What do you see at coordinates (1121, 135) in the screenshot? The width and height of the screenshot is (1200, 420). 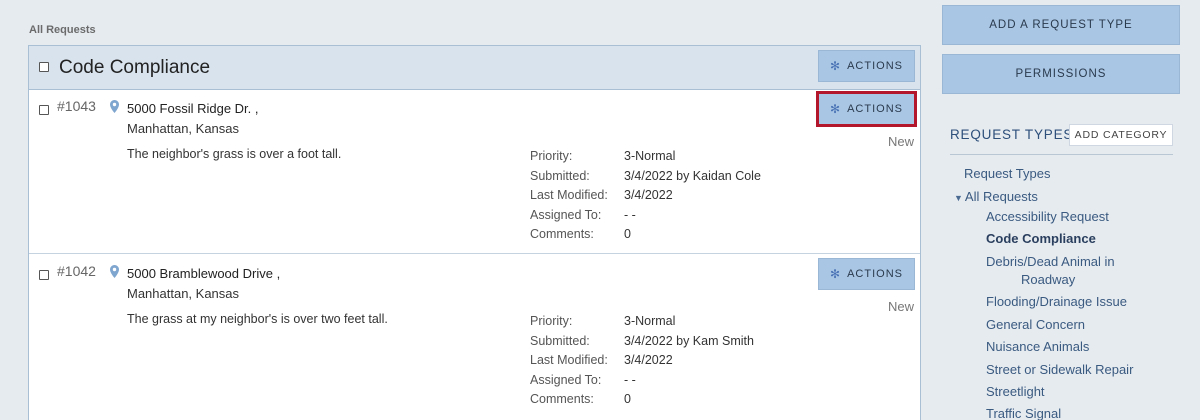 I see `add-category-button: ADD CATEGORY` at bounding box center [1121, 135].